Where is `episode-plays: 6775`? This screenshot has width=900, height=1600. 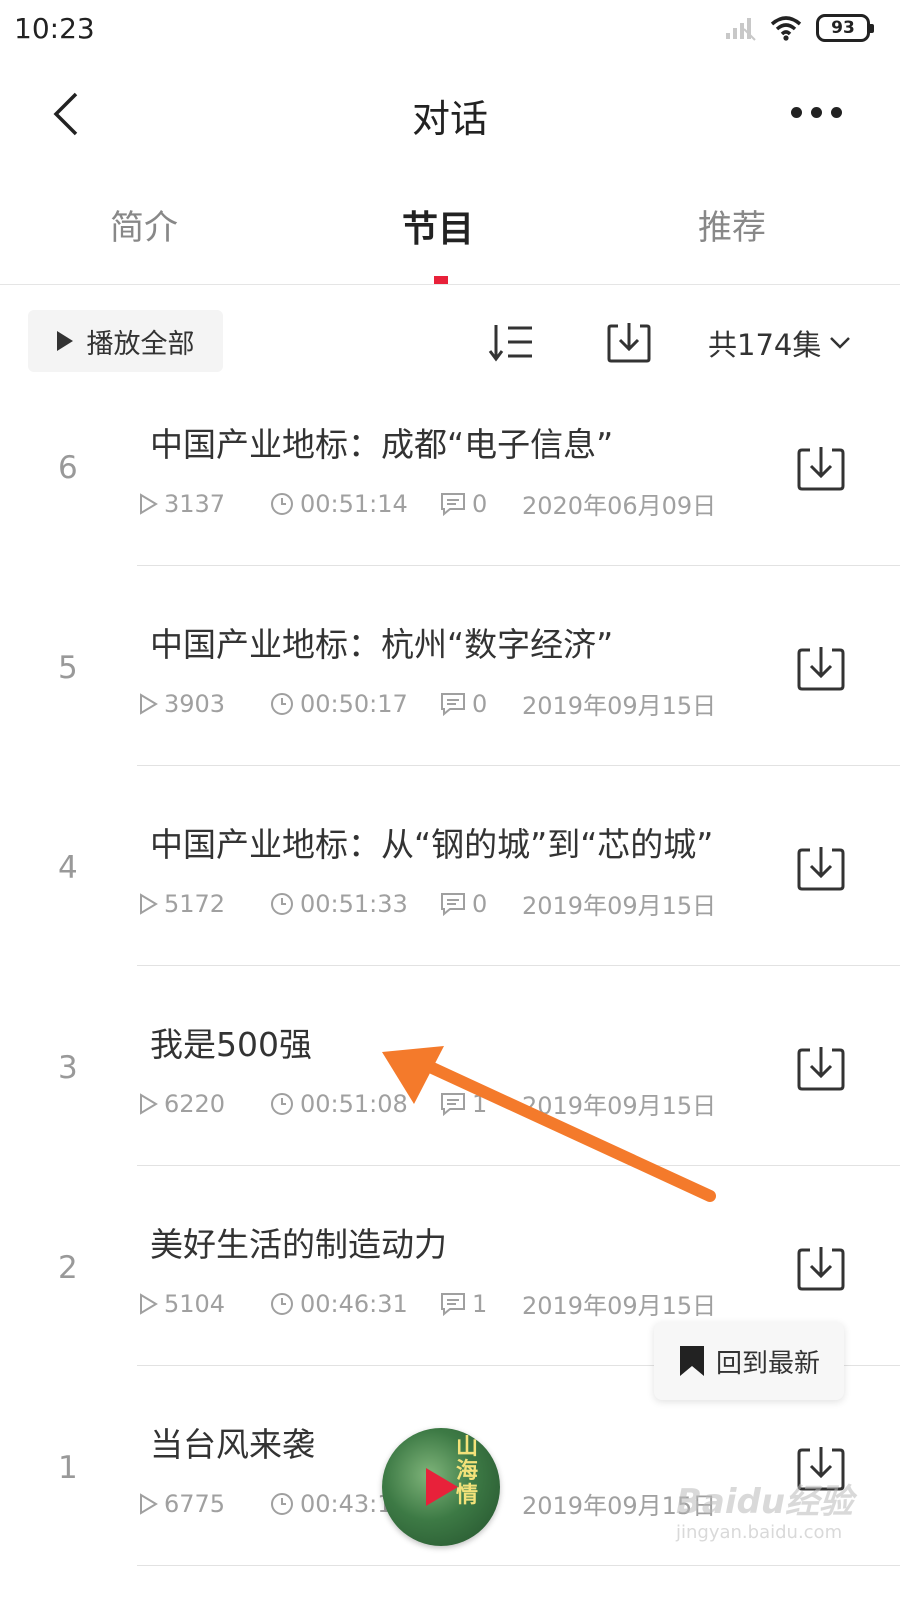
episode-plays: 6775 is located at coordinates (204, 1504).